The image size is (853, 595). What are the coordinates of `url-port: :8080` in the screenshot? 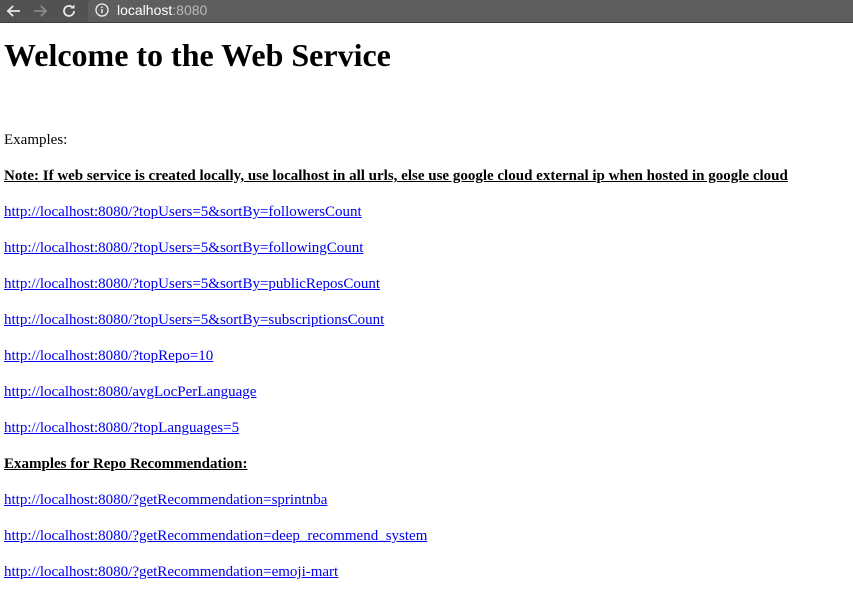 It's located at (190, 10).